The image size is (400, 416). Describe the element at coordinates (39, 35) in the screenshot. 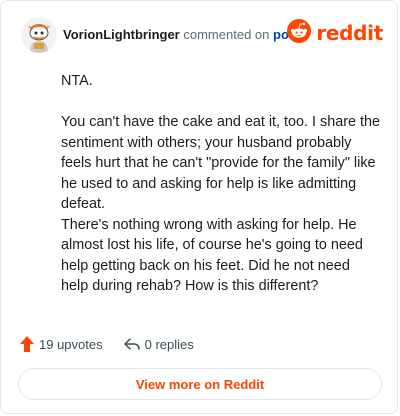

I see `snoo-avatar-icon` at that location.